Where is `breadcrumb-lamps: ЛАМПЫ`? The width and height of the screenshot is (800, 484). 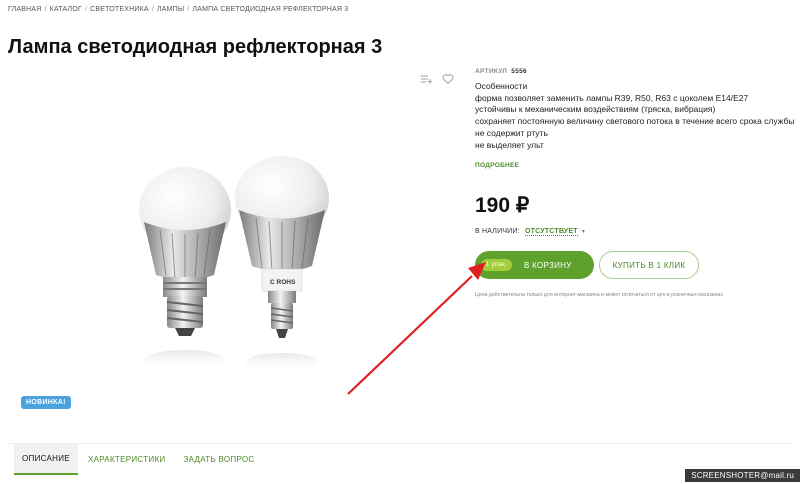
breadcrumb-lamps: ЛАМПЫ is located at coordinates (170, 9).